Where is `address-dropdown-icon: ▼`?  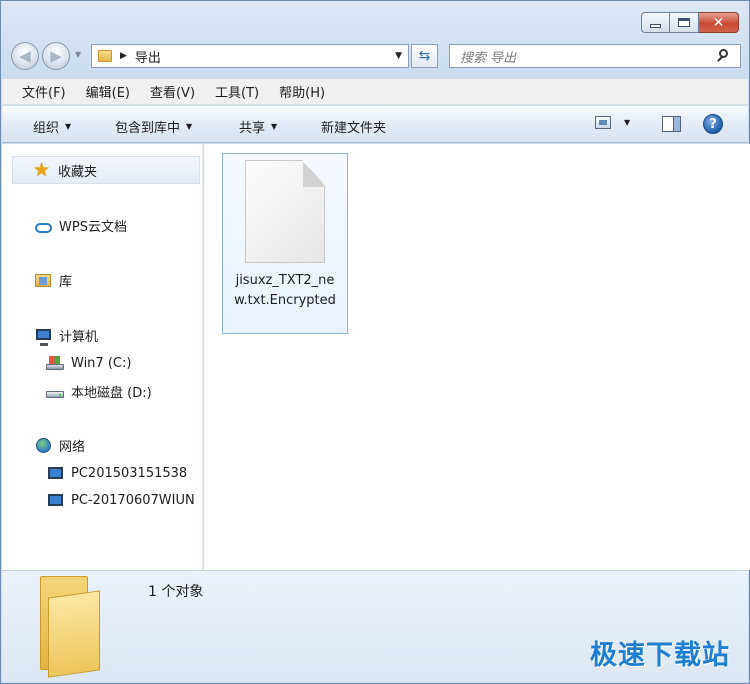 address-dropdown-icon: ▼ is located at coordinates (398, 56).